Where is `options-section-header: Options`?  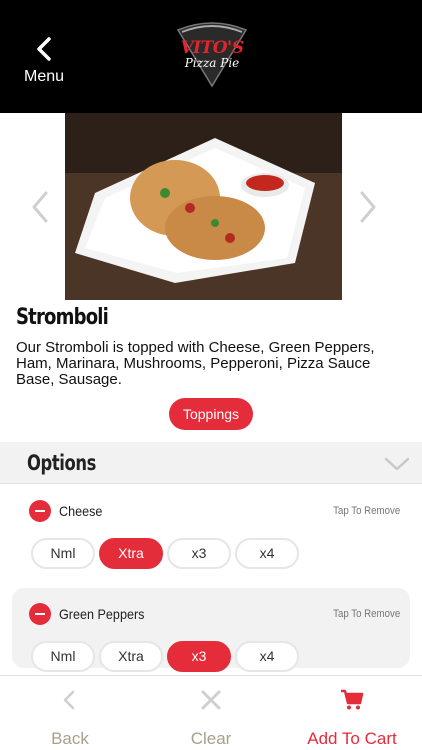 options-section-header: Options is located at coordinates (211, 463).